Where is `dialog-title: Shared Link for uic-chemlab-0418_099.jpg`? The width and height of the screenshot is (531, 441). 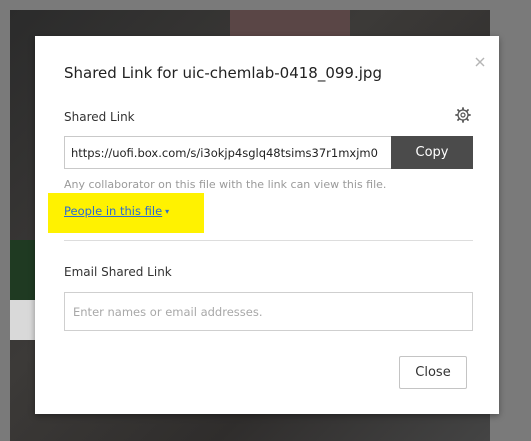 dialog-title: Shared Link for uic-chemlab-0418_099.jpg is located at coordinates (223, 73).